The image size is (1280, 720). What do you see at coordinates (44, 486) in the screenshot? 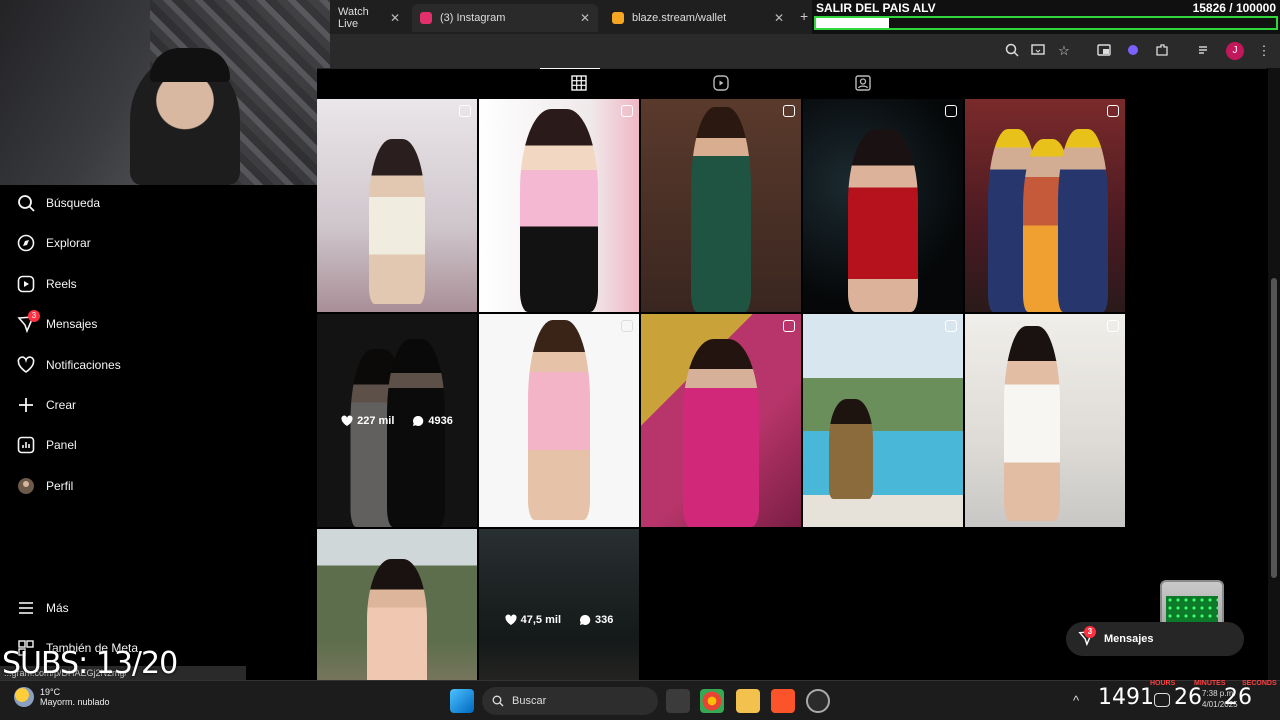
I see `sidebar-item-profile: Perfil` at bounding box center [44, 486].